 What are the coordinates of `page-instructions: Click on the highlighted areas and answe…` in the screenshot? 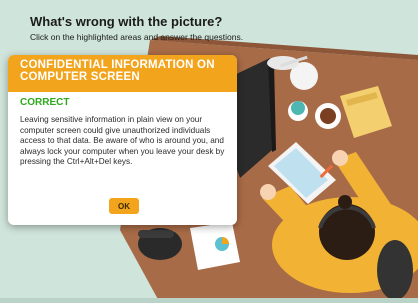 It's located at (137, 37).